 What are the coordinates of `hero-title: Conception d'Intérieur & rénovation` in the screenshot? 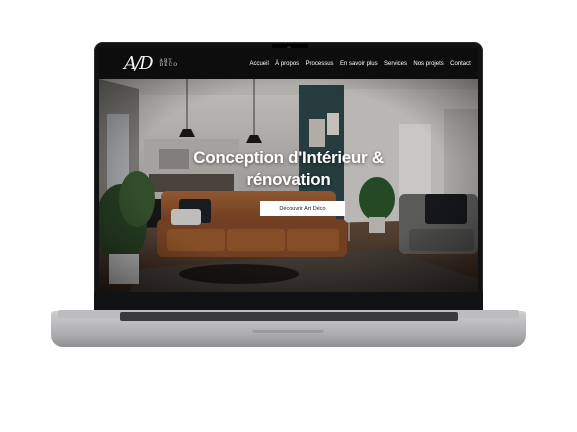 It's located at (288, 168).